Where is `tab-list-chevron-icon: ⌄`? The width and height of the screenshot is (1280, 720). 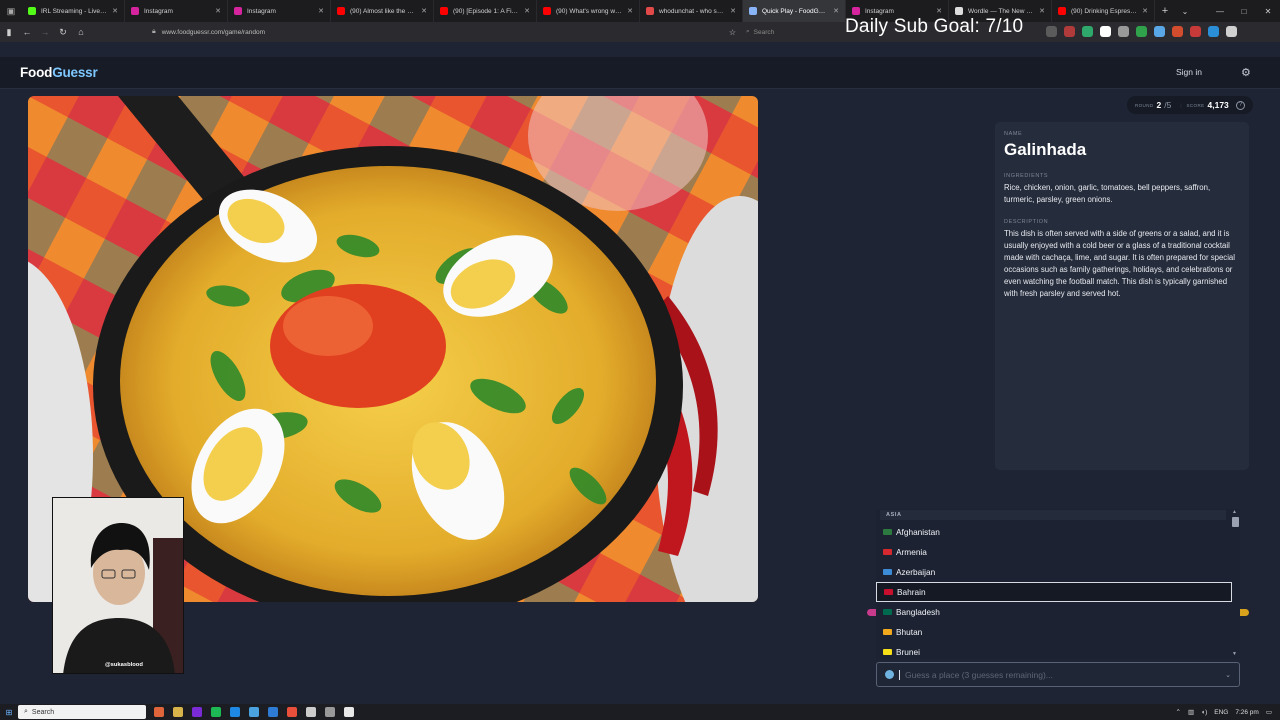
tab-list-chevron-icon: ⌄ is located at coordinates (1185, 11).